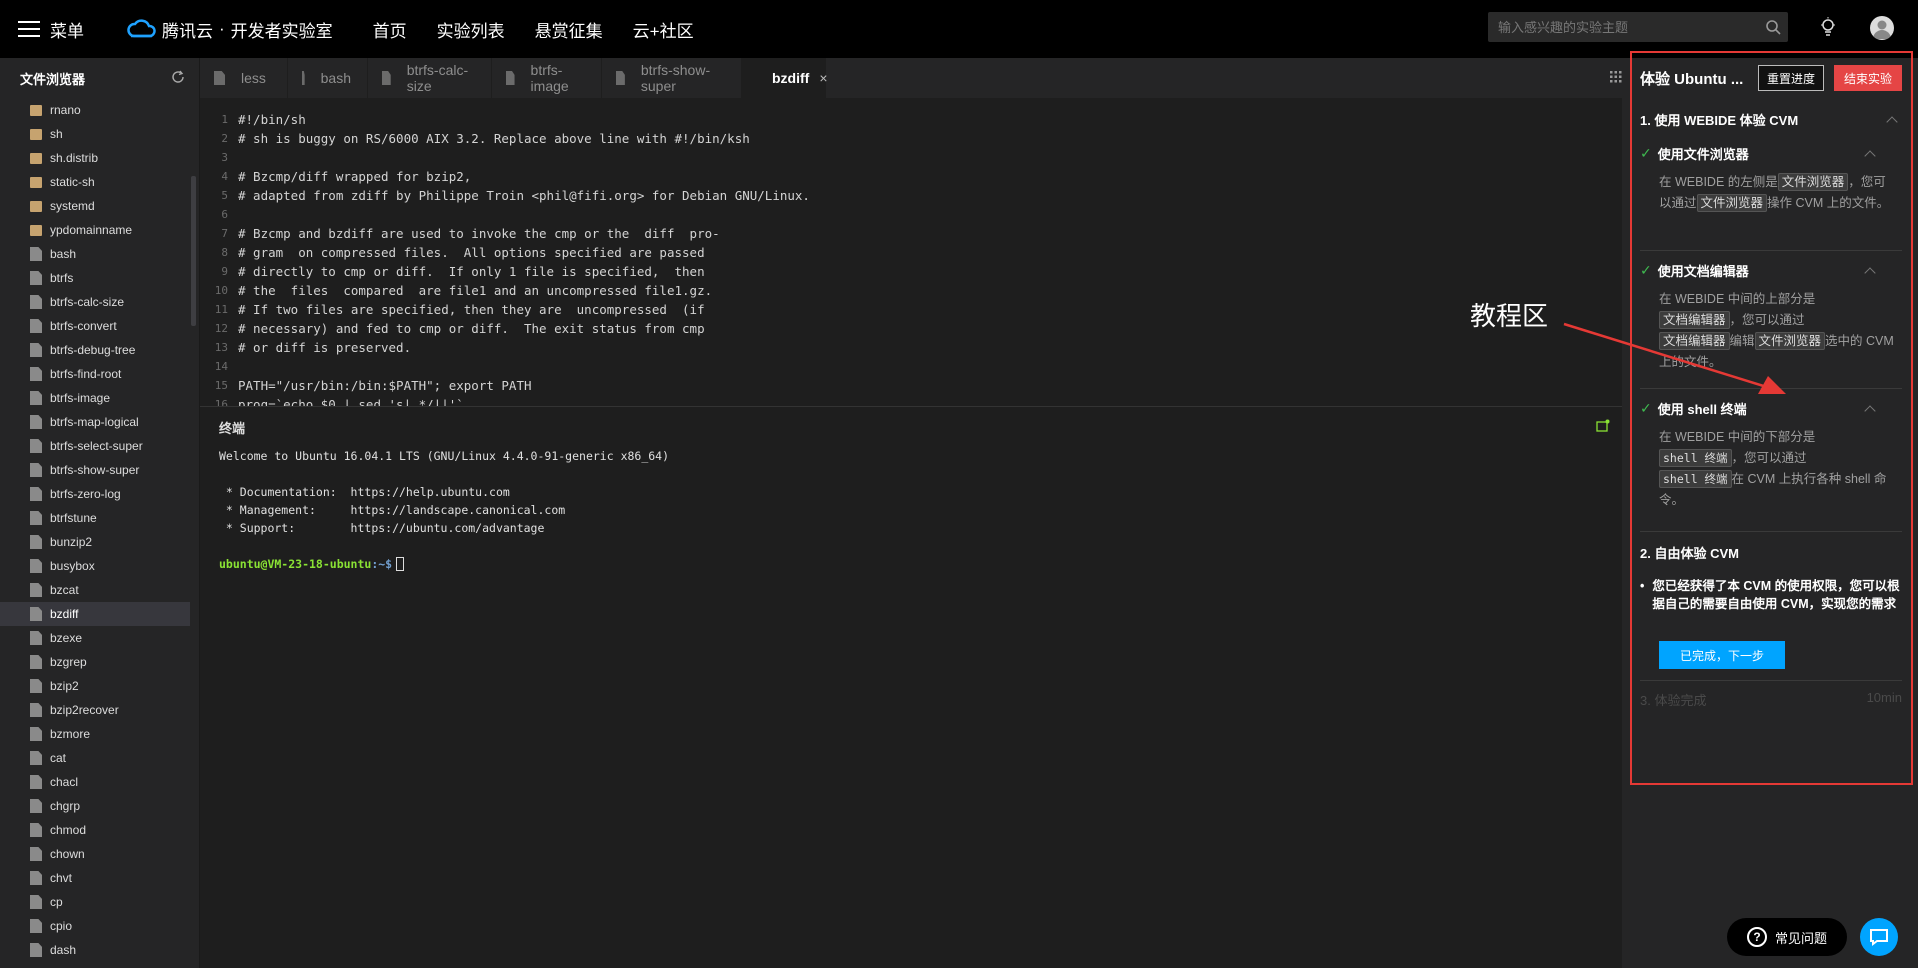 The image size is (1918, 968). What do you see at coordinates (1616, 79) in the screenshot?
I see `more-grid-icon` at bounding box center [1616, 79].